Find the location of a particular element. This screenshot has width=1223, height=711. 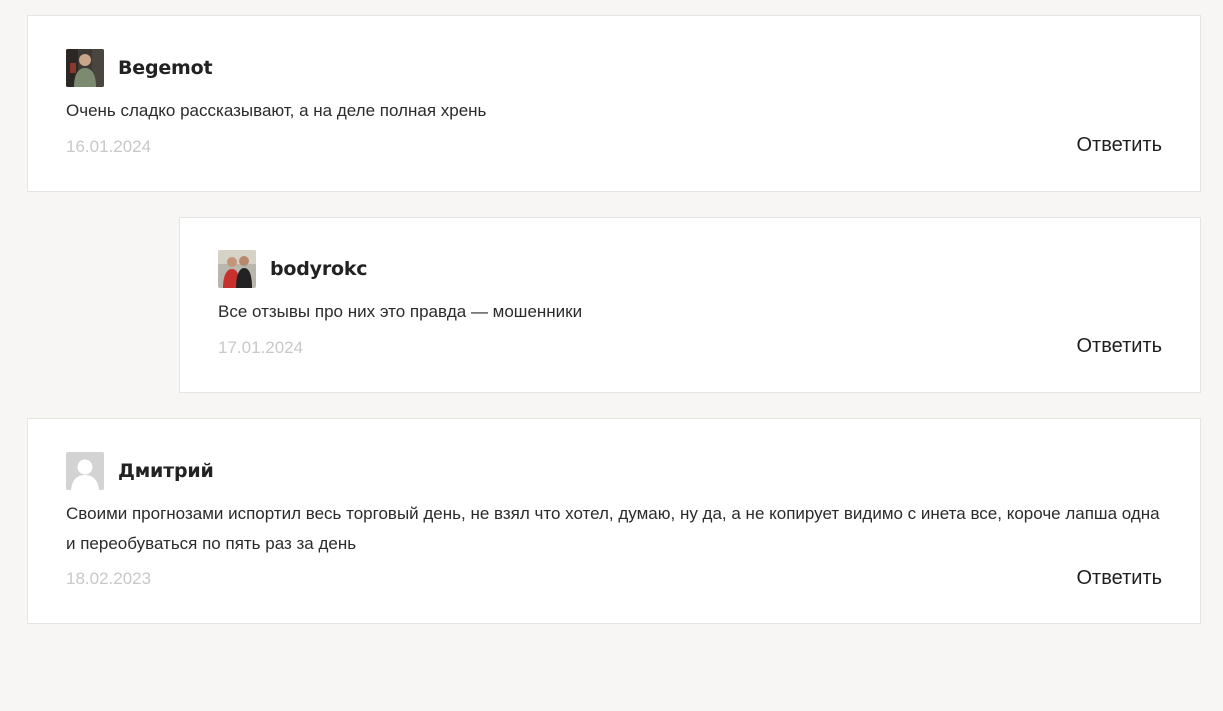

comment-header: Дмитрий is located at coordinates (140, 471).